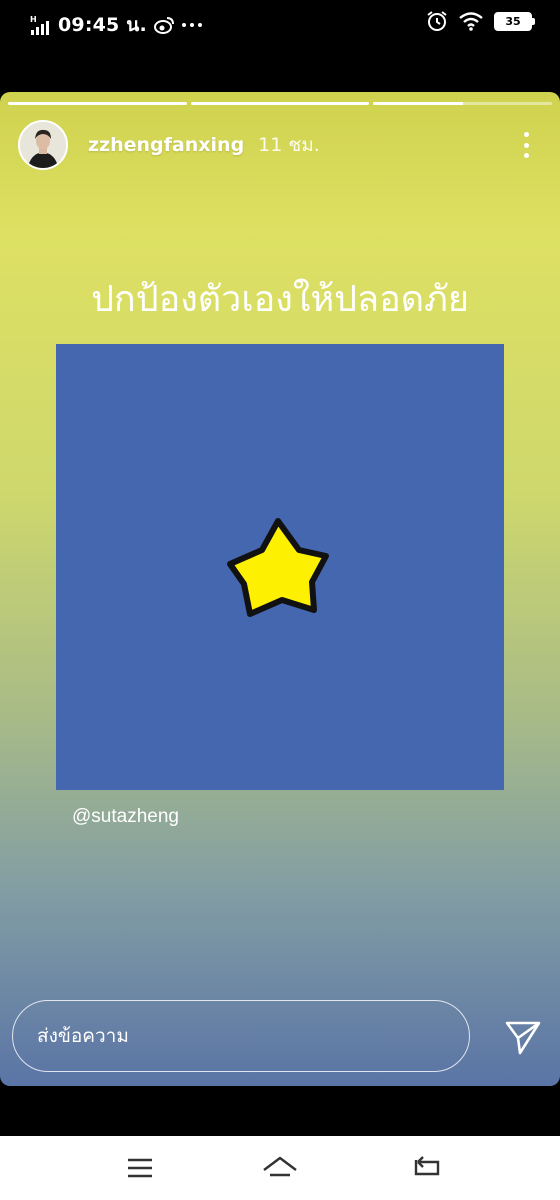  I want to click on battery-level: 35, so click(513, 21).